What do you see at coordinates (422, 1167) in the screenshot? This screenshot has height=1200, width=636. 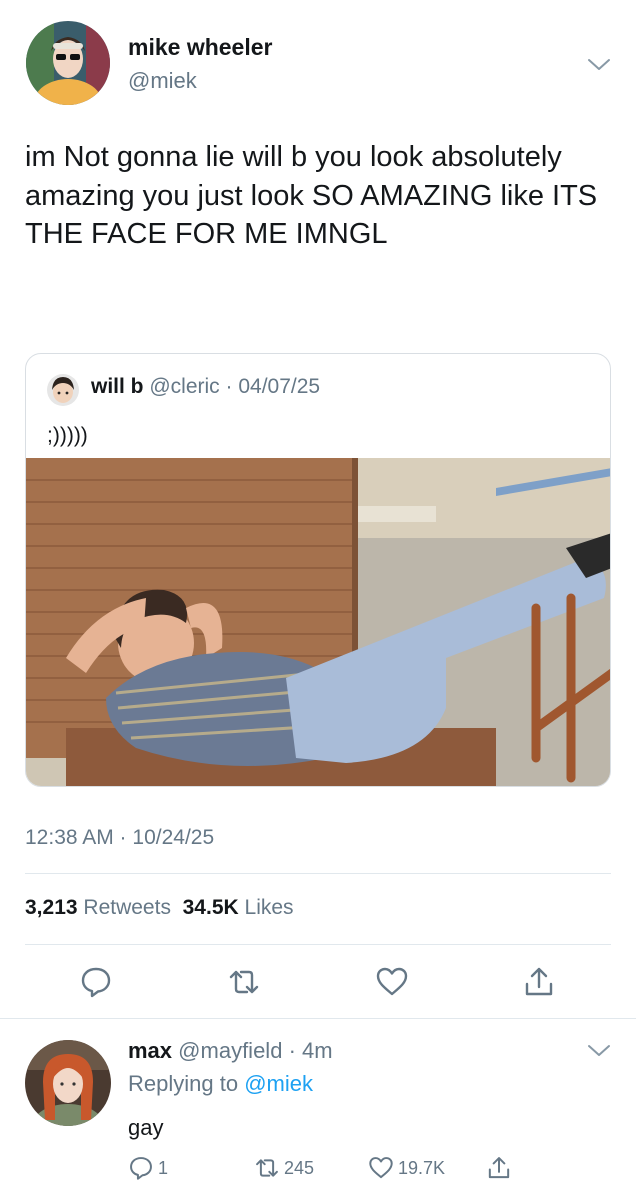 I see `like-count: 19.7K` at bounding box center [422, 1167].